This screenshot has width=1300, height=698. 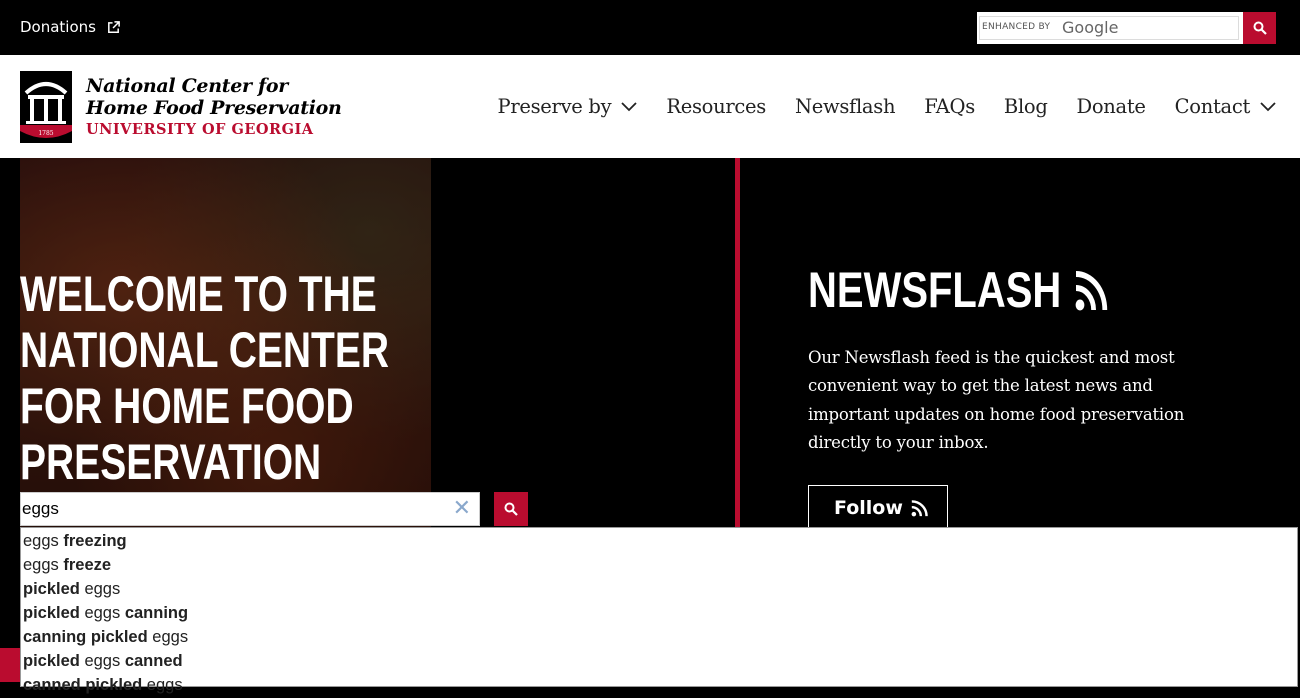 I want to click on site-search-input, so click(x=231, y=509).